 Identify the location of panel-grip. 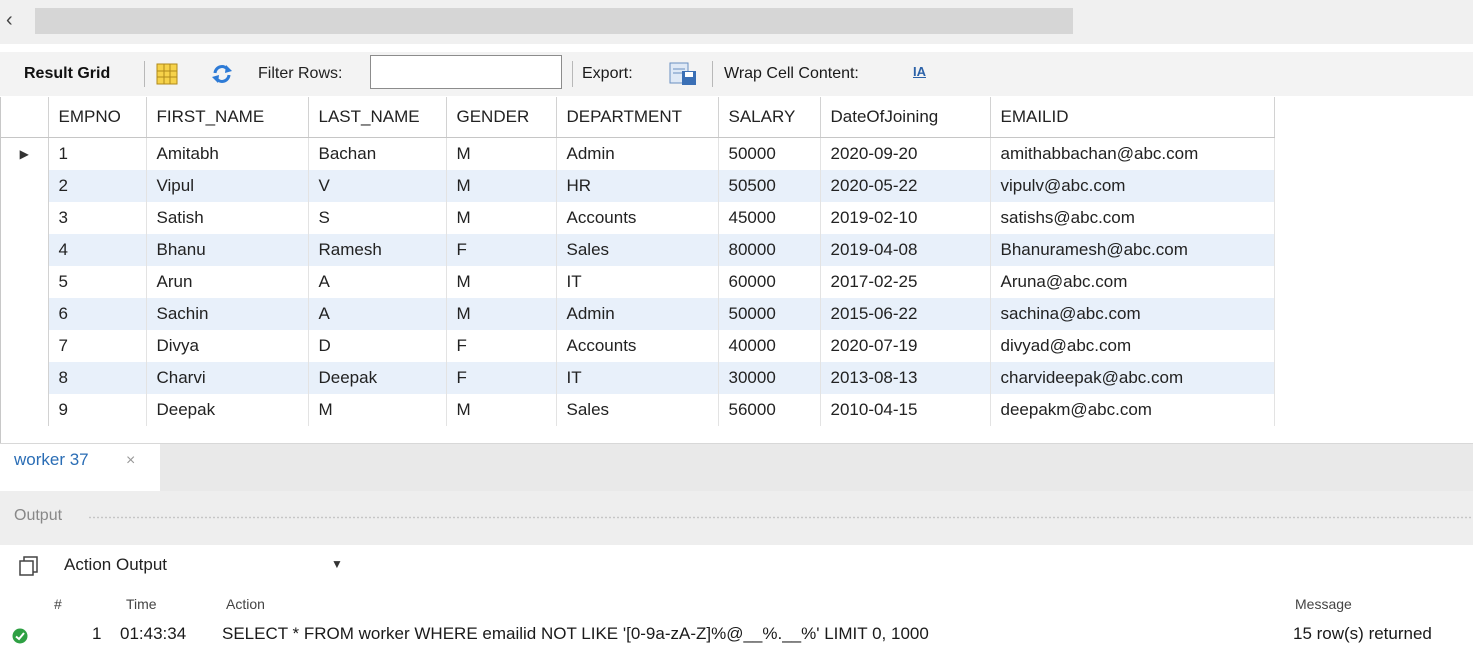
(780, 517).